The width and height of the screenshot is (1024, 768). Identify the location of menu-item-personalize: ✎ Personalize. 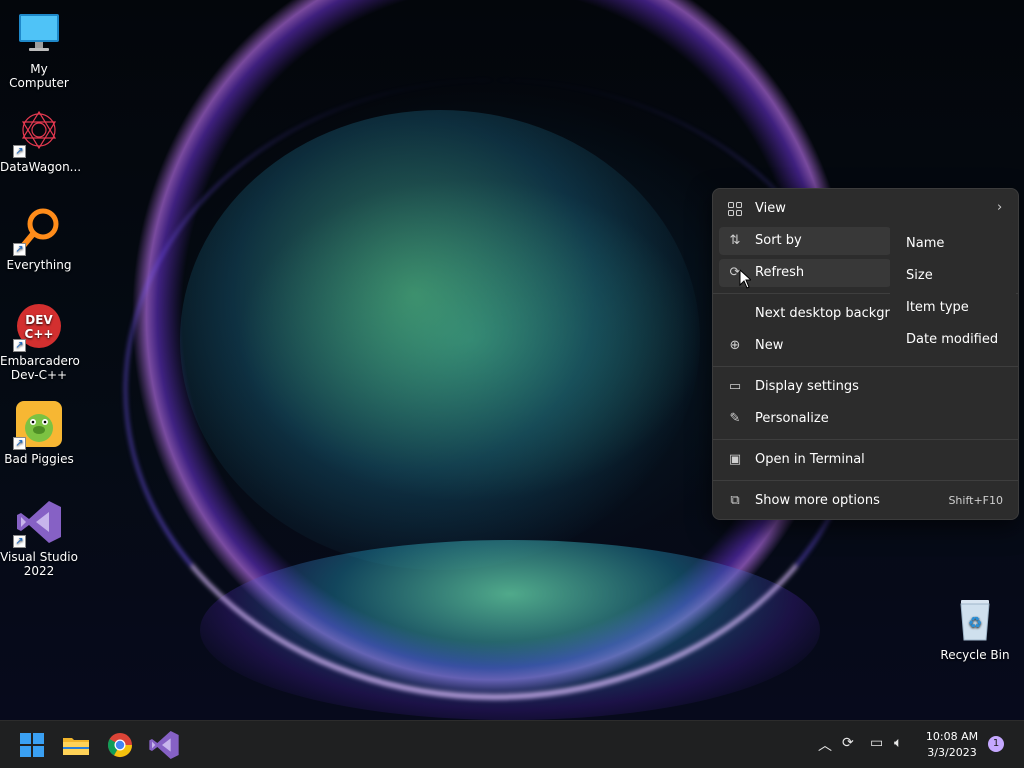
(866, 419).